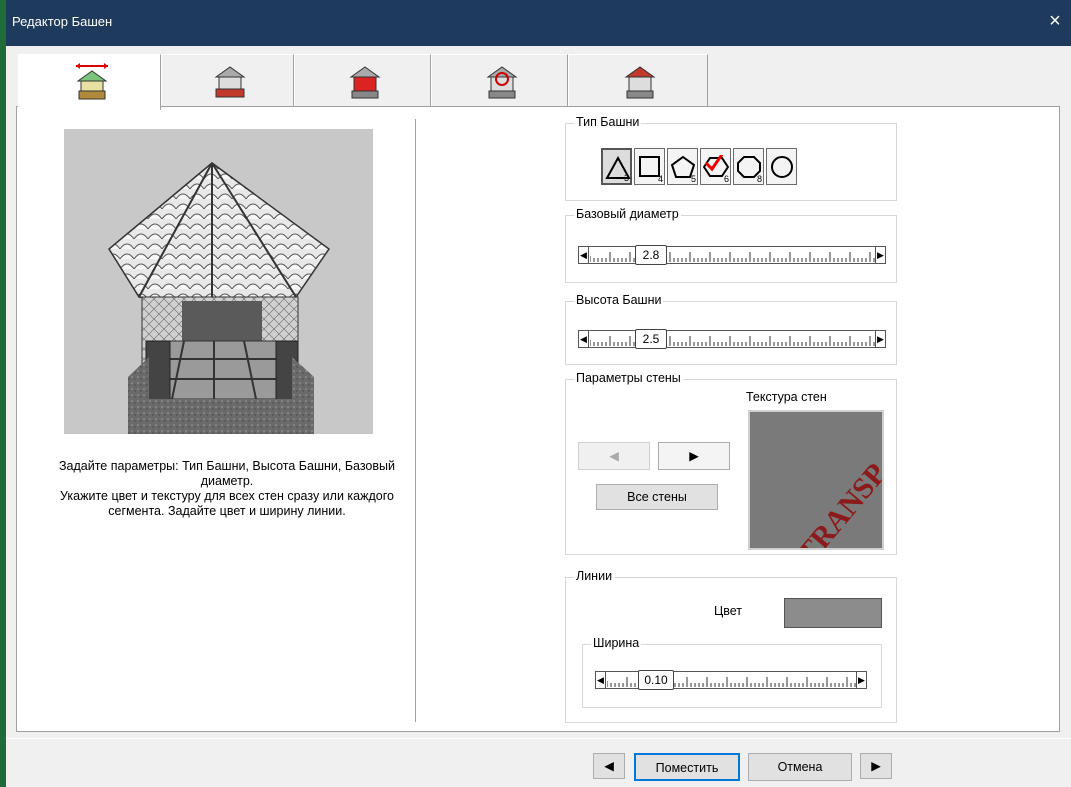 This screenshot has width=1071, height=787. I want to click on tower-size-icon, so click(91, 81).